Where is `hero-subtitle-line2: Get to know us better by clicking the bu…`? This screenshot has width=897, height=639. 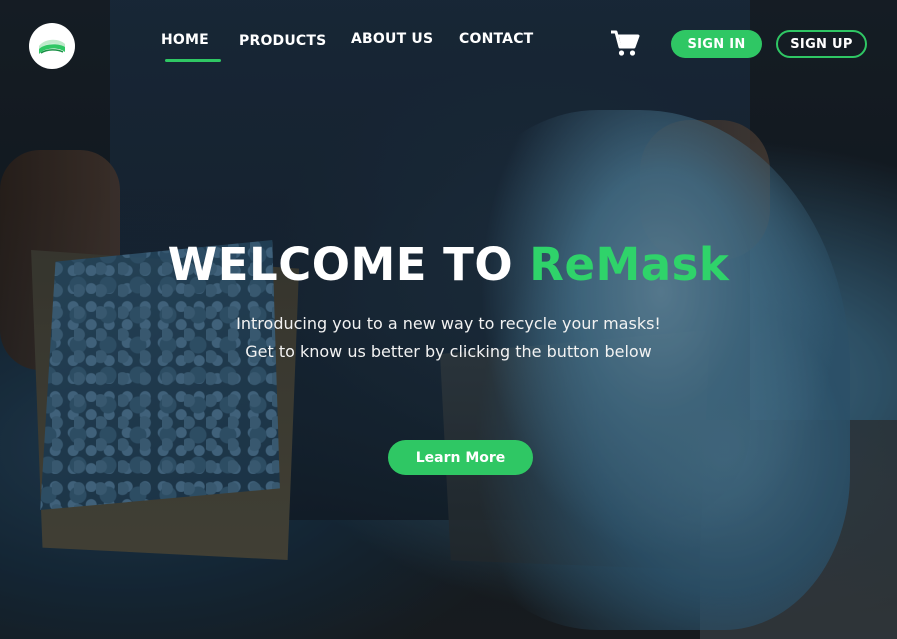
hero-subtitle-line2: Get to know us better by clicking the bu… is located at coordinates (448, 351).